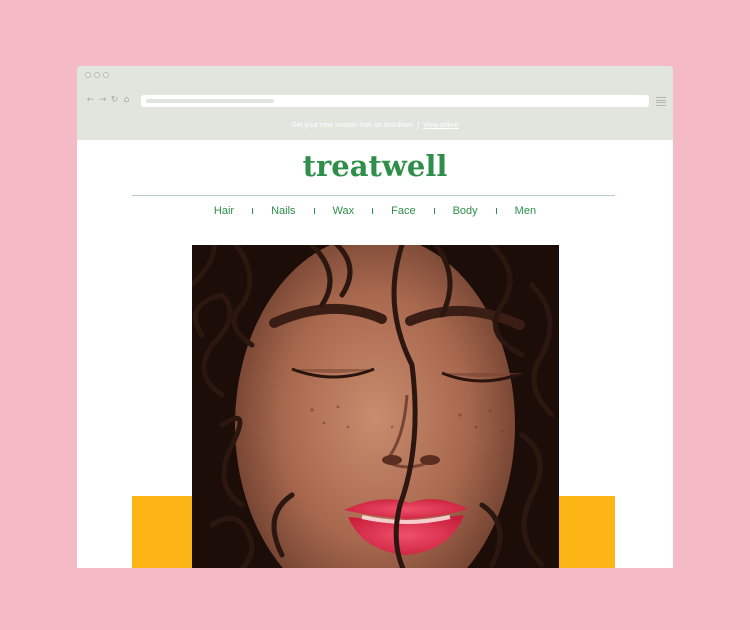 The width and height of the screenshot is (750, 630). What do you see at coordinates (525, 211) in the screenshot?
I see `nav-item-men: Men` at bounding box center [525, 211].